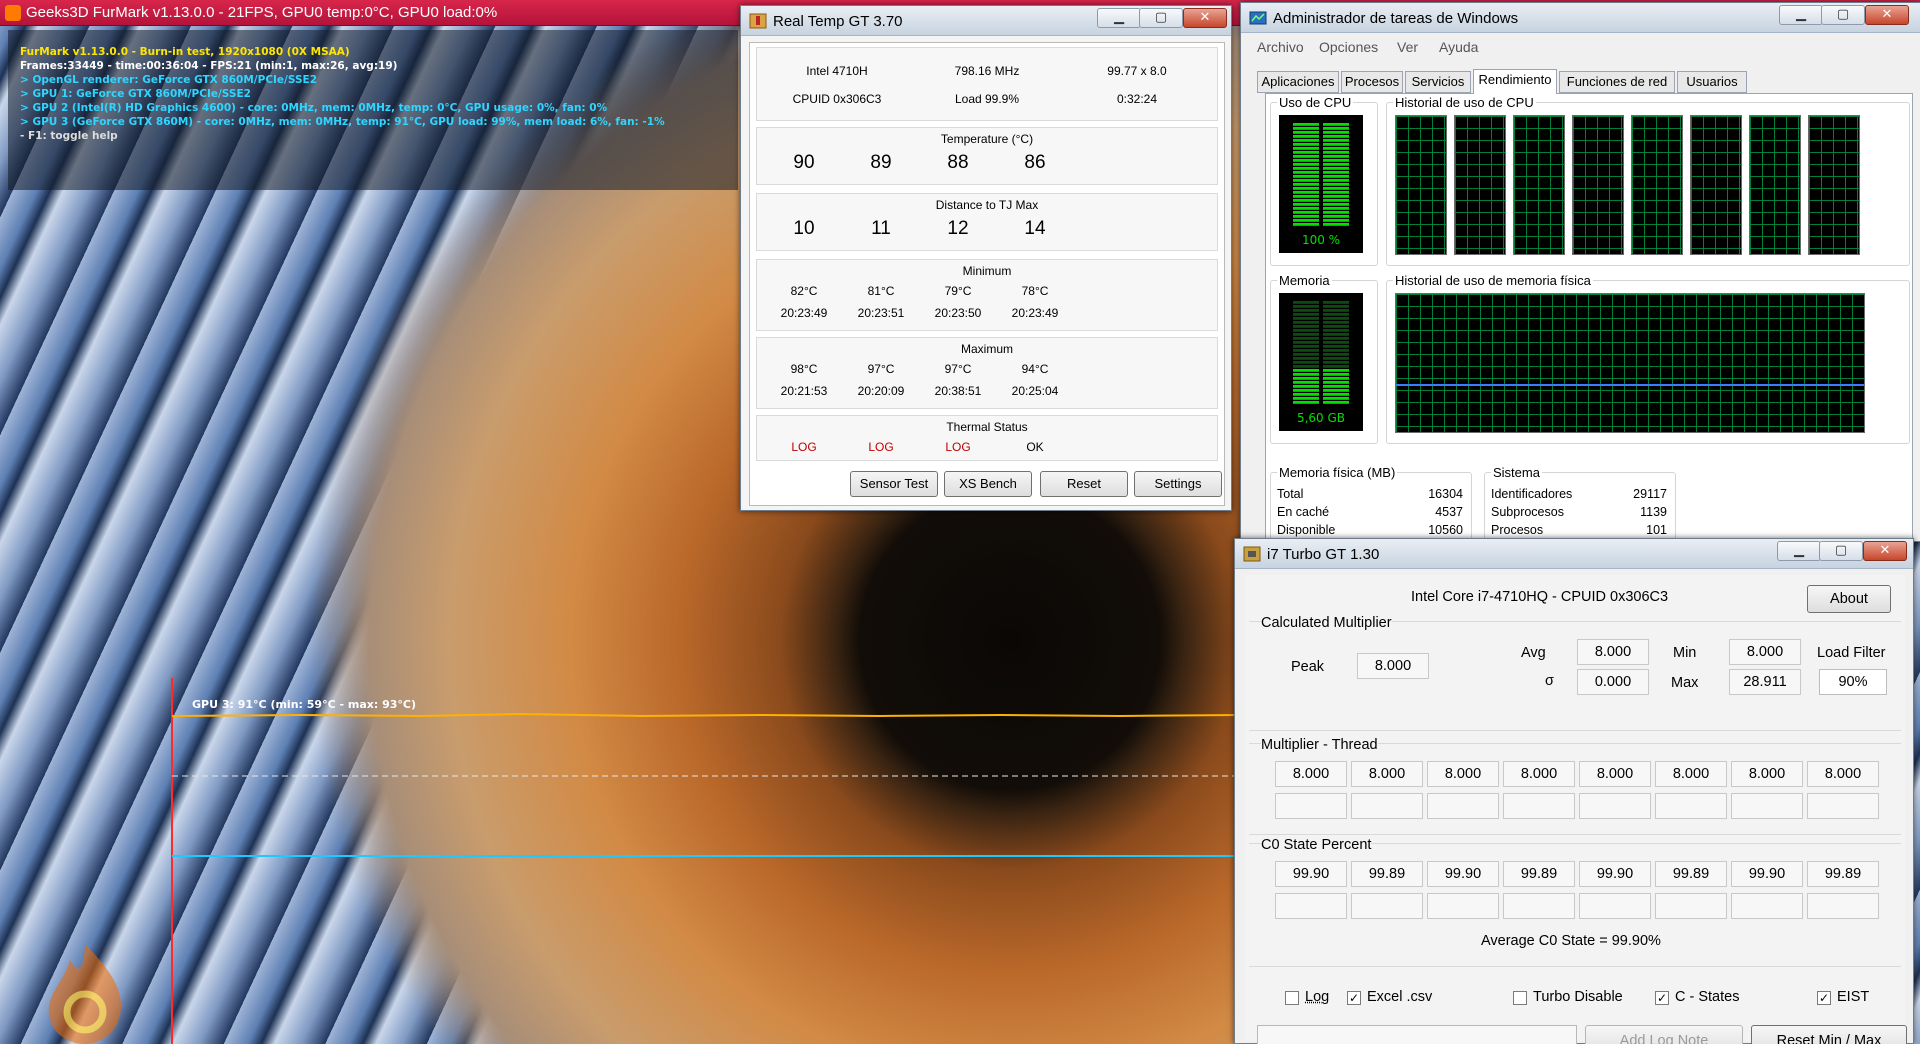 The height and width of the screenshot is (1044, 1920). What do you see at coordinates (1617, 82) in the screenshot?
I see `tab-funciones-de-red: Funciones de red` at bounding box center [1617, 82].